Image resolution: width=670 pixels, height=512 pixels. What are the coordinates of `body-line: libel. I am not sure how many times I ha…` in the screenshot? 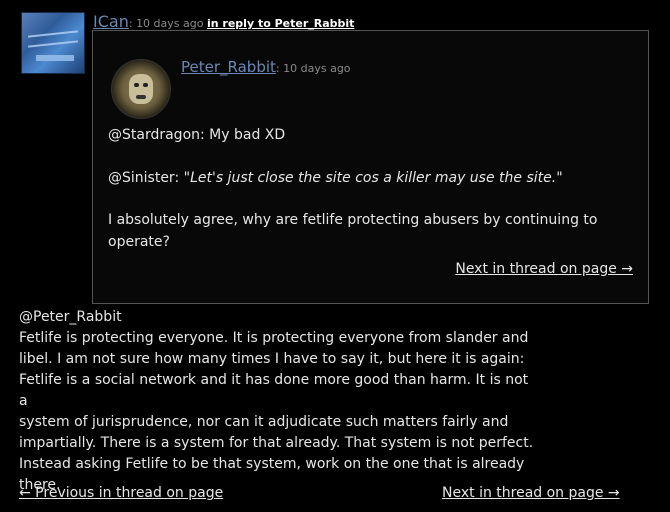 It's located at (272, 359).